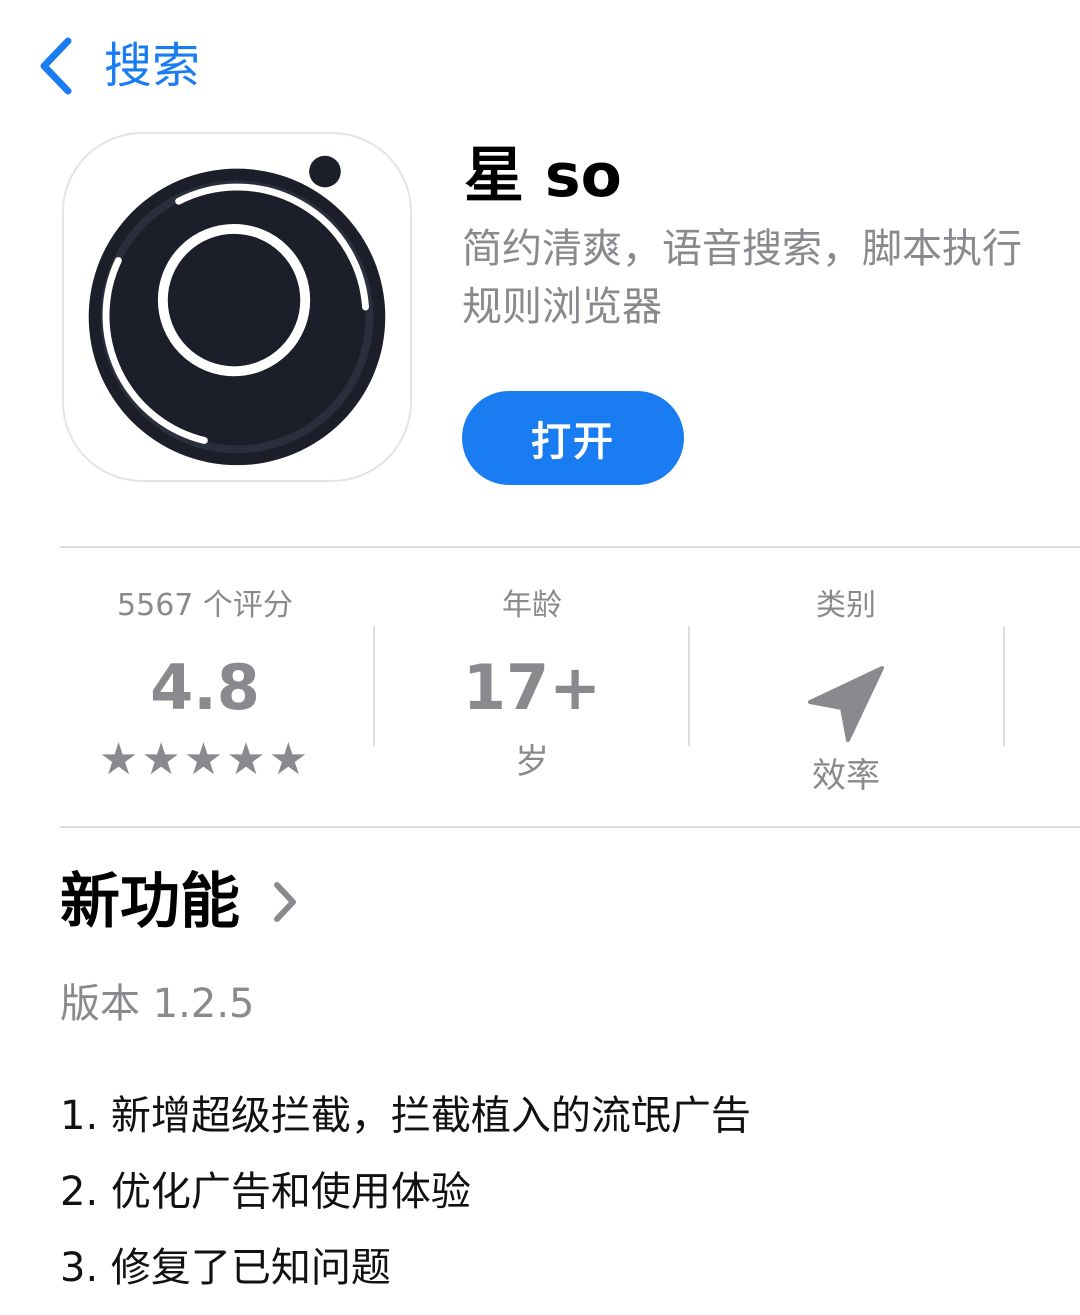 This screenshot has height=1315, width=1080. What do you see at coordinates (846, 776) in the screenshot?
I see `category-value: 效率` at bounding box center [846, 776].